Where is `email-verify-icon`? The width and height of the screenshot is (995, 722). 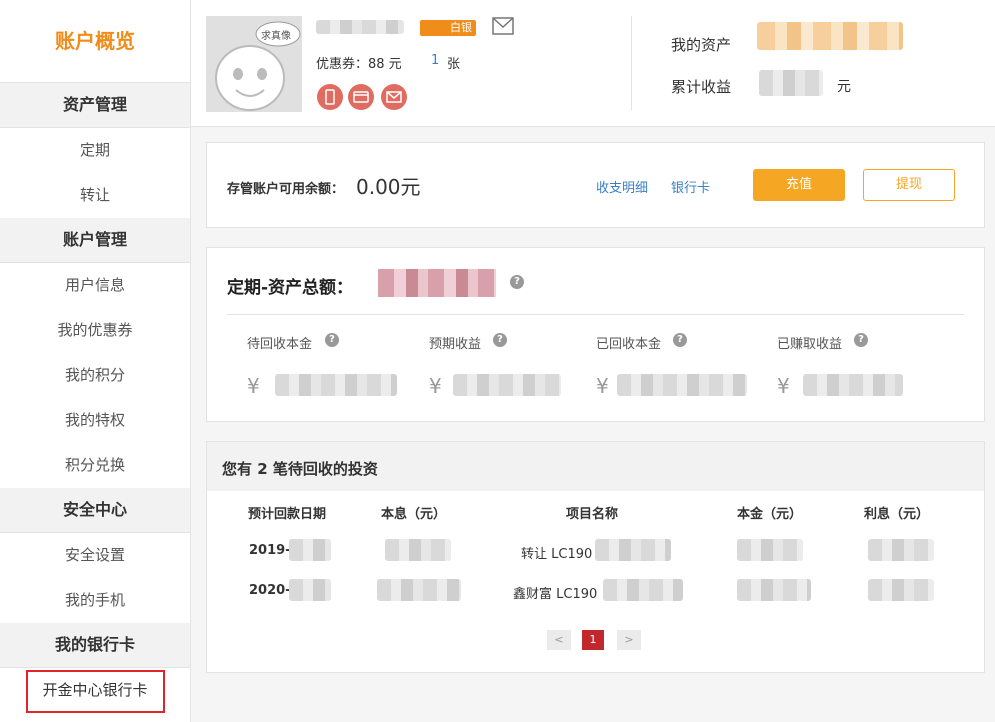
email-verify-icon is located at coordinates (394, 97).